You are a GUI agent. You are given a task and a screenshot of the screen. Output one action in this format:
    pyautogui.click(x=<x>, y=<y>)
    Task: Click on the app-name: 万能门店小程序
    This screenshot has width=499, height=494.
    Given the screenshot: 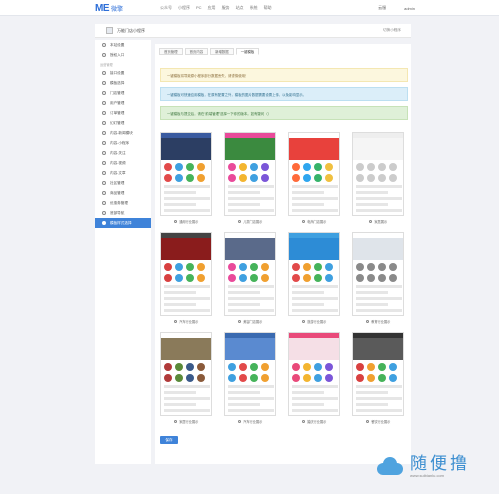 What is the action you would take?
    pyautogui.click(x=131, y=30)
    